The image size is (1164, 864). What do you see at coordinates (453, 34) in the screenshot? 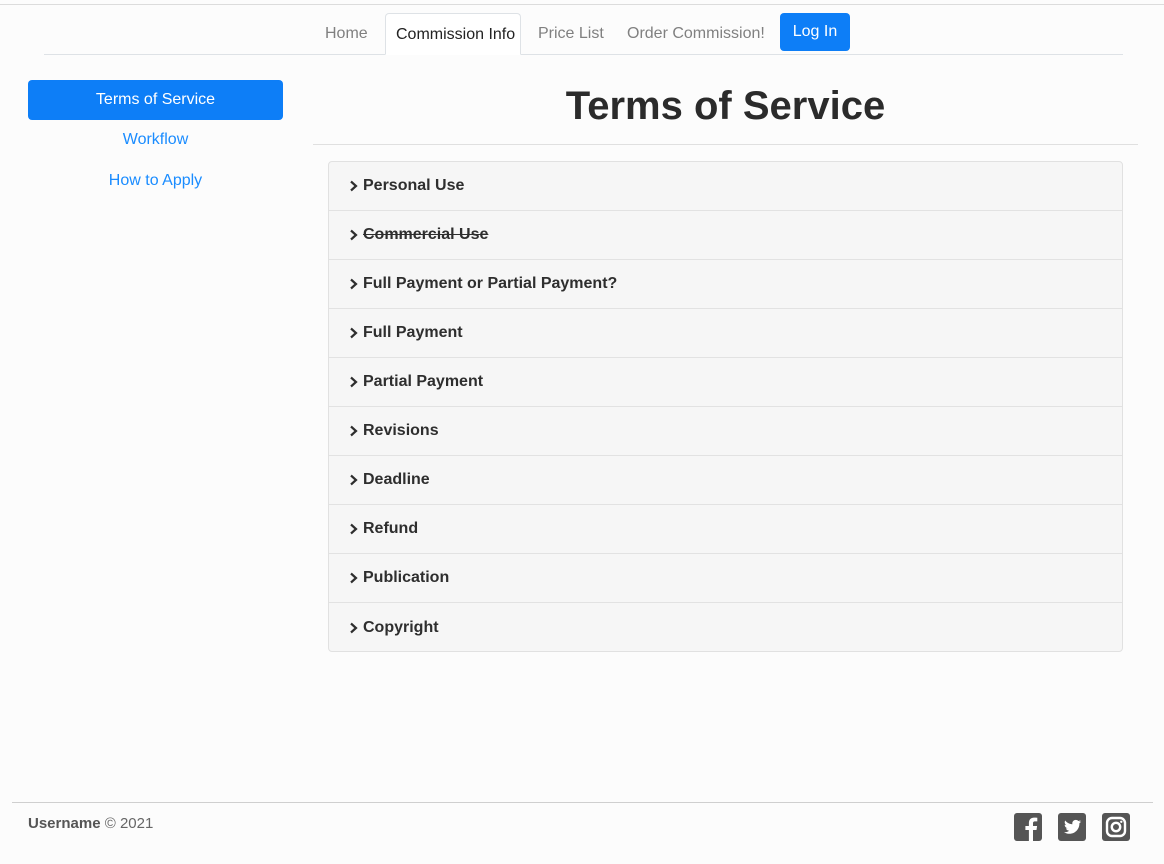
I see `nav-commission-info: Commission Info` at bounding box center [453, 34].